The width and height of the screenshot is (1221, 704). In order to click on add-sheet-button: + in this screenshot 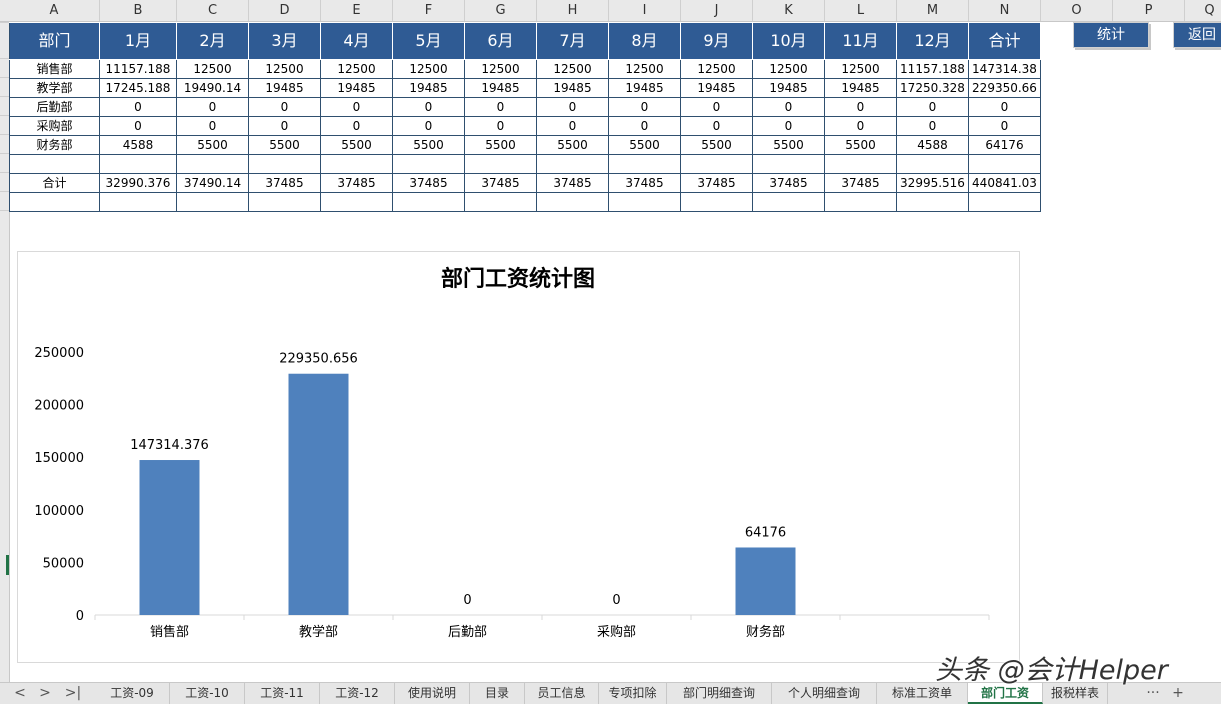, I will do `click(1178, 693)`.